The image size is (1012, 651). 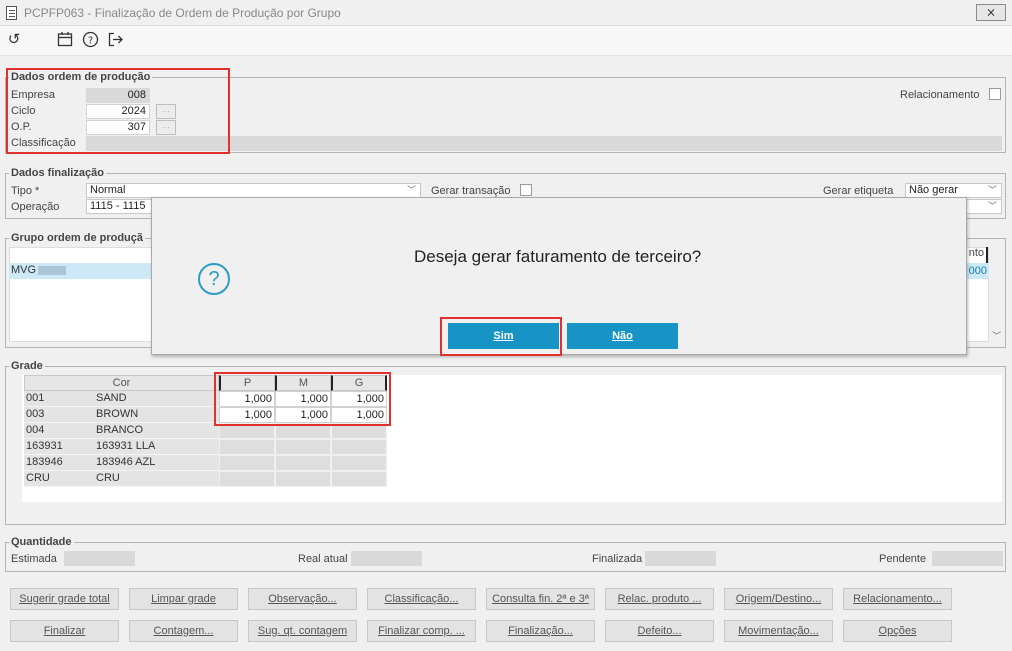 What do you see at coordinates (115, 40) in the screenshot?
I see `exit-icon` at bounding box center [115, 40].